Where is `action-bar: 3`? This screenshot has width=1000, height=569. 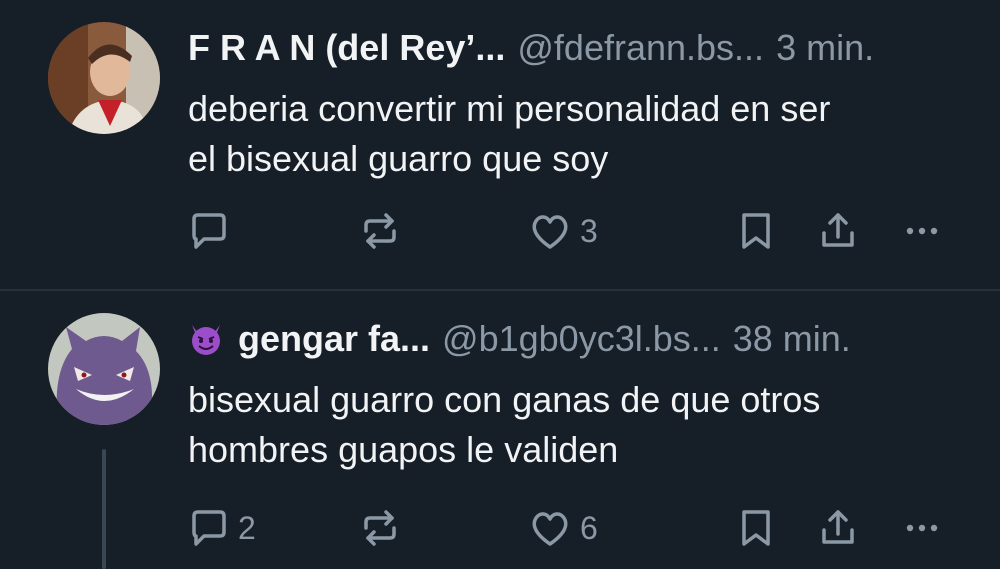
action-bar: 3 is located at coordinates (571, 231).